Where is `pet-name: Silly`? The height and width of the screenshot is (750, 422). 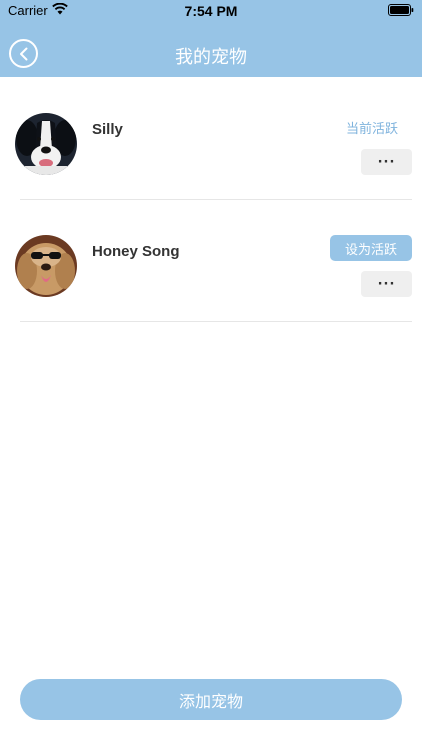 pet-name: Silly is located at coordinates (107, 129).